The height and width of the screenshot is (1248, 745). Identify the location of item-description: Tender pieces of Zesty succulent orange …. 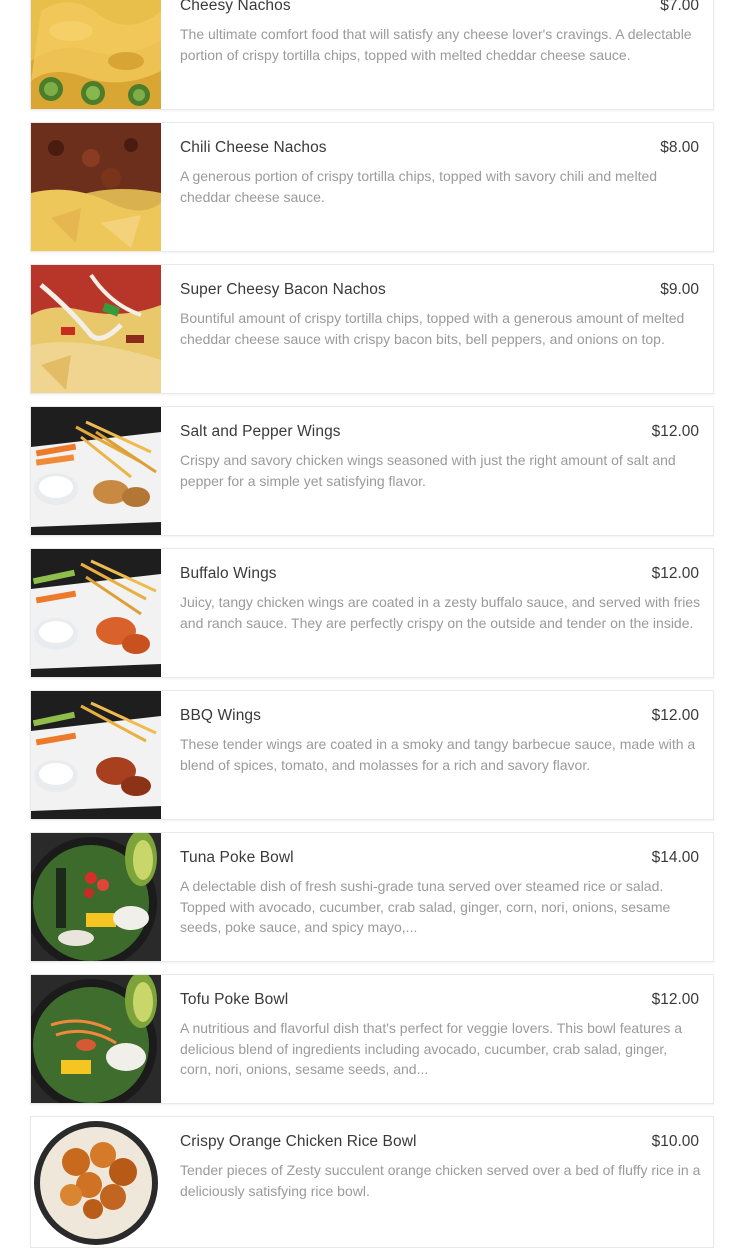
(440, 1180).